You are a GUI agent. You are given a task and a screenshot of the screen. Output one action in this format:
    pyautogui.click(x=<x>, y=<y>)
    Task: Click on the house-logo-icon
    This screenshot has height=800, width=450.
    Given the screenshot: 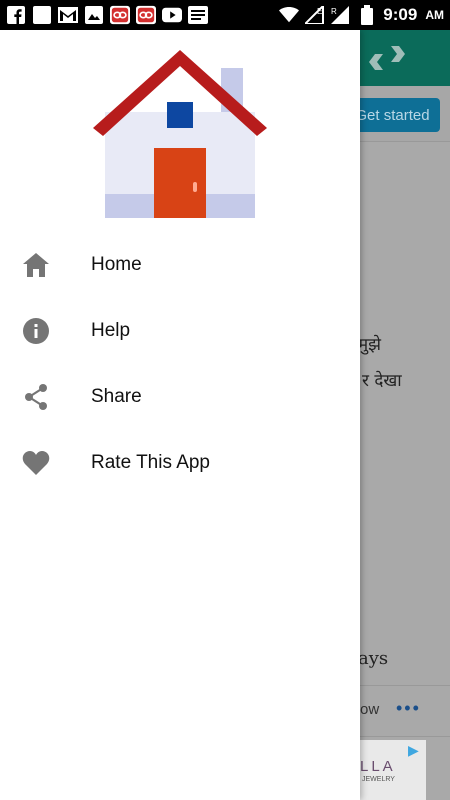 What is the action you would take?
    pyautogui.click(x=180, y=134)
    